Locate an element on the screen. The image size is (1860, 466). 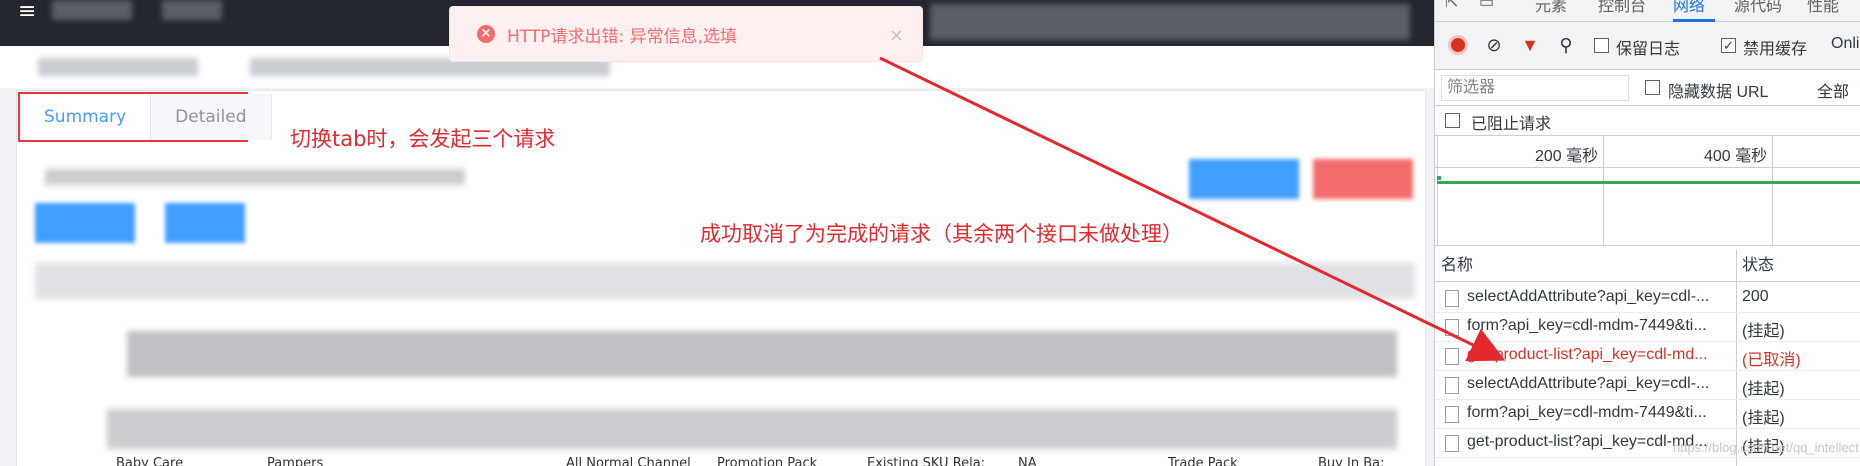
filter-row-blurred is located at coordinates (255, 177).